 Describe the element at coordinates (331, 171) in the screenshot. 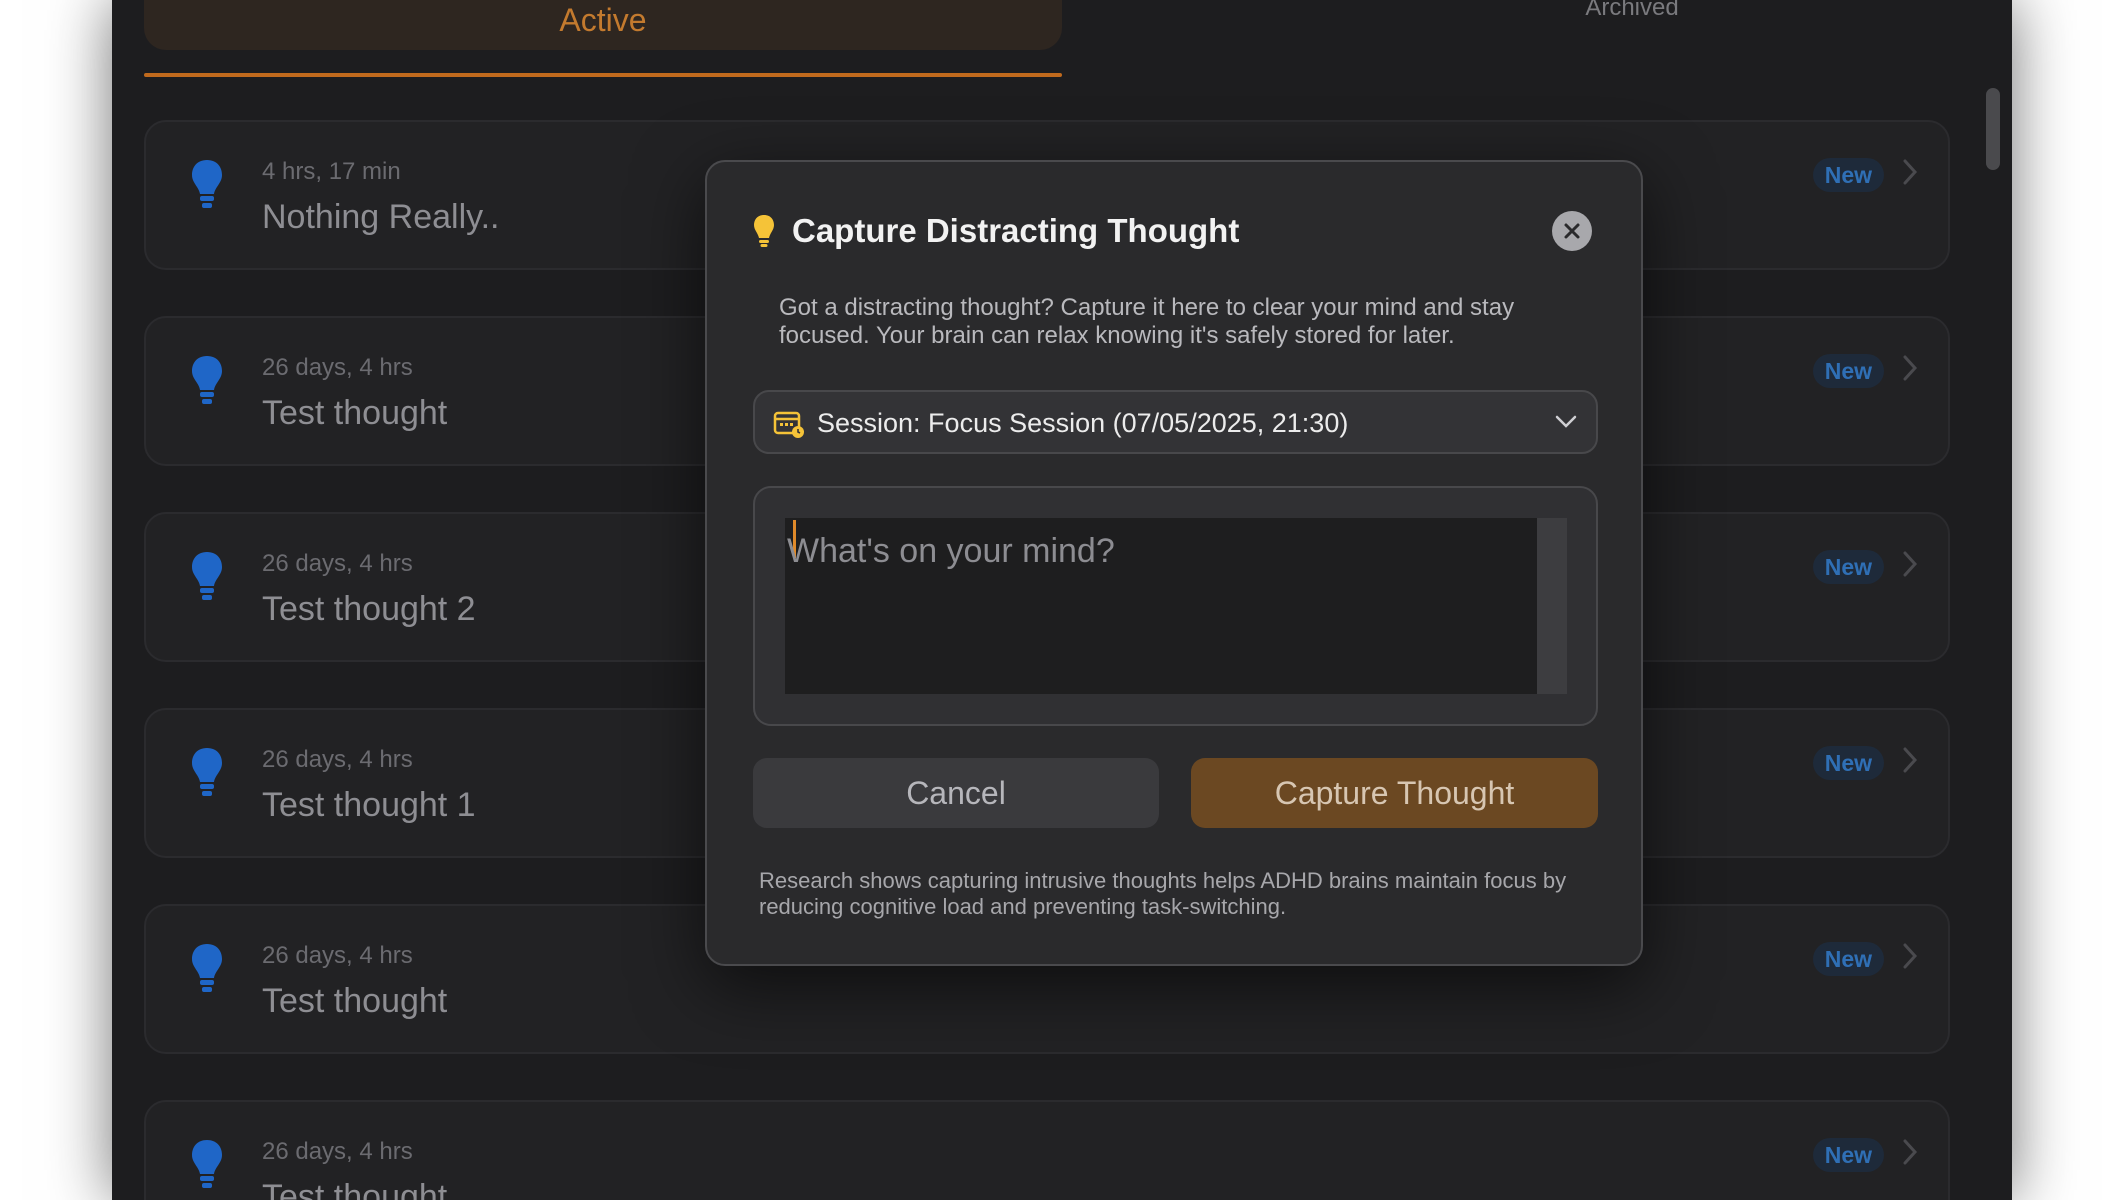

I see `thought-time: 4 hrs, 17 min` at that location.